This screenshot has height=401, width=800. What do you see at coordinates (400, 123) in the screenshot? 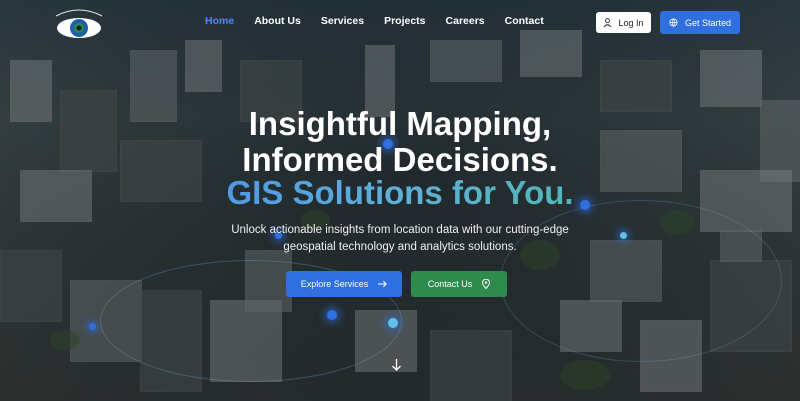
I see `hero-headline-line1: Insightful Mapping,` at bounding box center [400, 123].